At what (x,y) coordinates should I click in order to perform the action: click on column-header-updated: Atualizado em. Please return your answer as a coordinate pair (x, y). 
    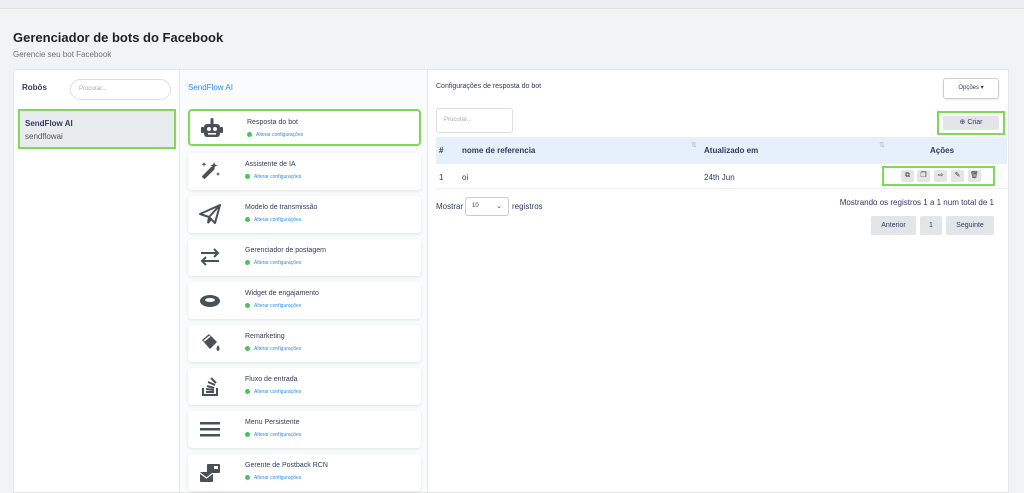
    Looking at the image, I should click on (731, 150).